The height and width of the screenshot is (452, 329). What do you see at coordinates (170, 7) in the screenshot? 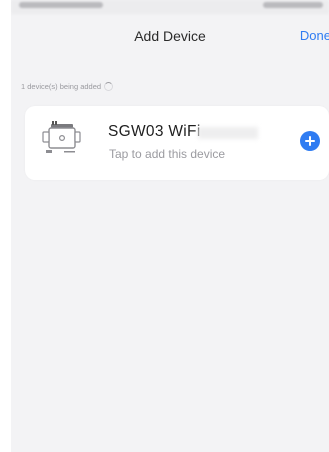
I see `status-bar` at bounding box center [170, 7].